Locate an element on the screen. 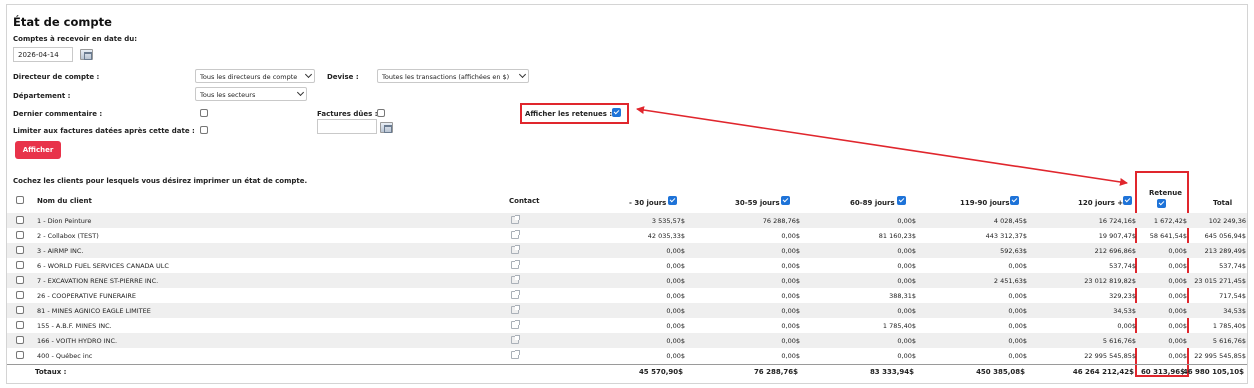 Image resolution: width=1254 pixels, height=388 pixels. retenue-column-checkbox is located at coordinates (1161, 203).